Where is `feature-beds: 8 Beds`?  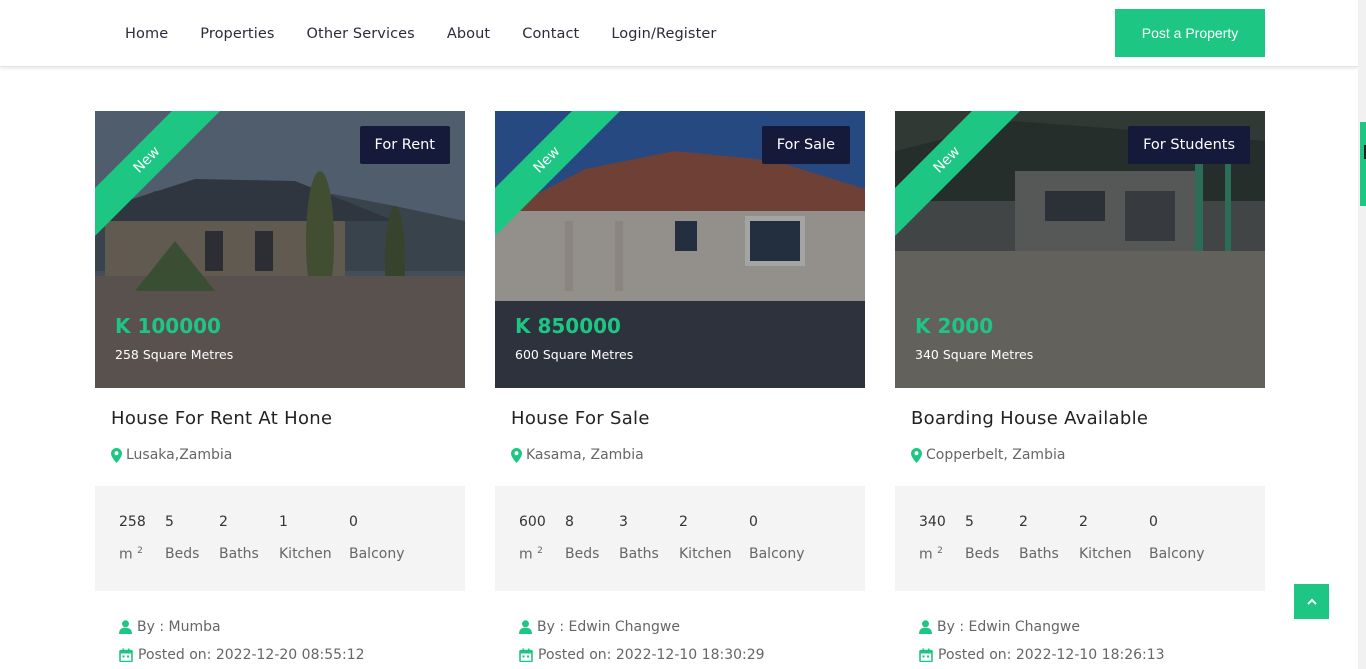 feature-beds: 8 Beds is located at coordinates (582, 538).